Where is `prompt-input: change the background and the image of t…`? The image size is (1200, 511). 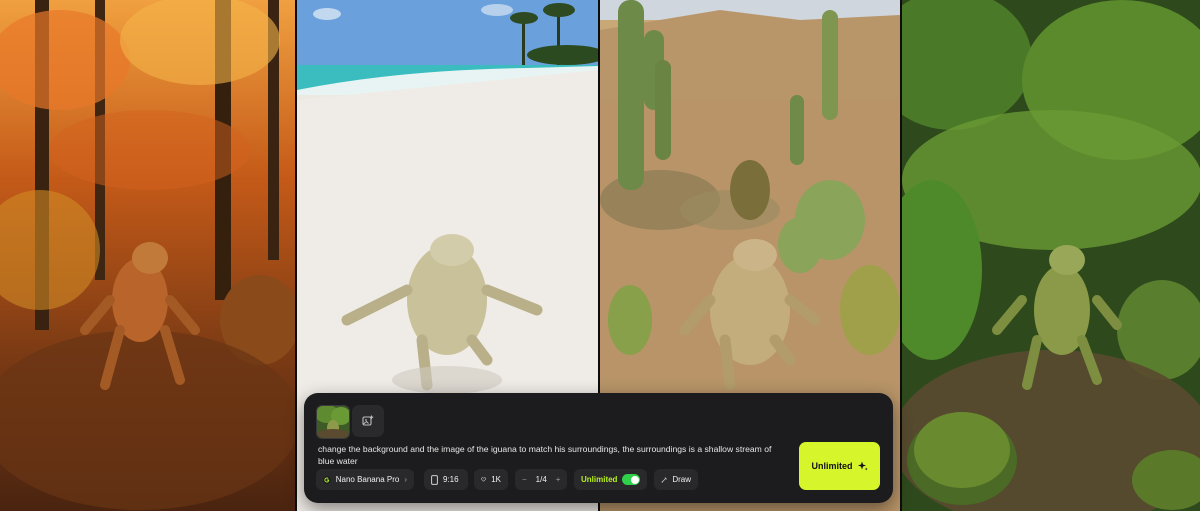
prompt-input: change the background and the image of t… is located at coordinates (553, 455).